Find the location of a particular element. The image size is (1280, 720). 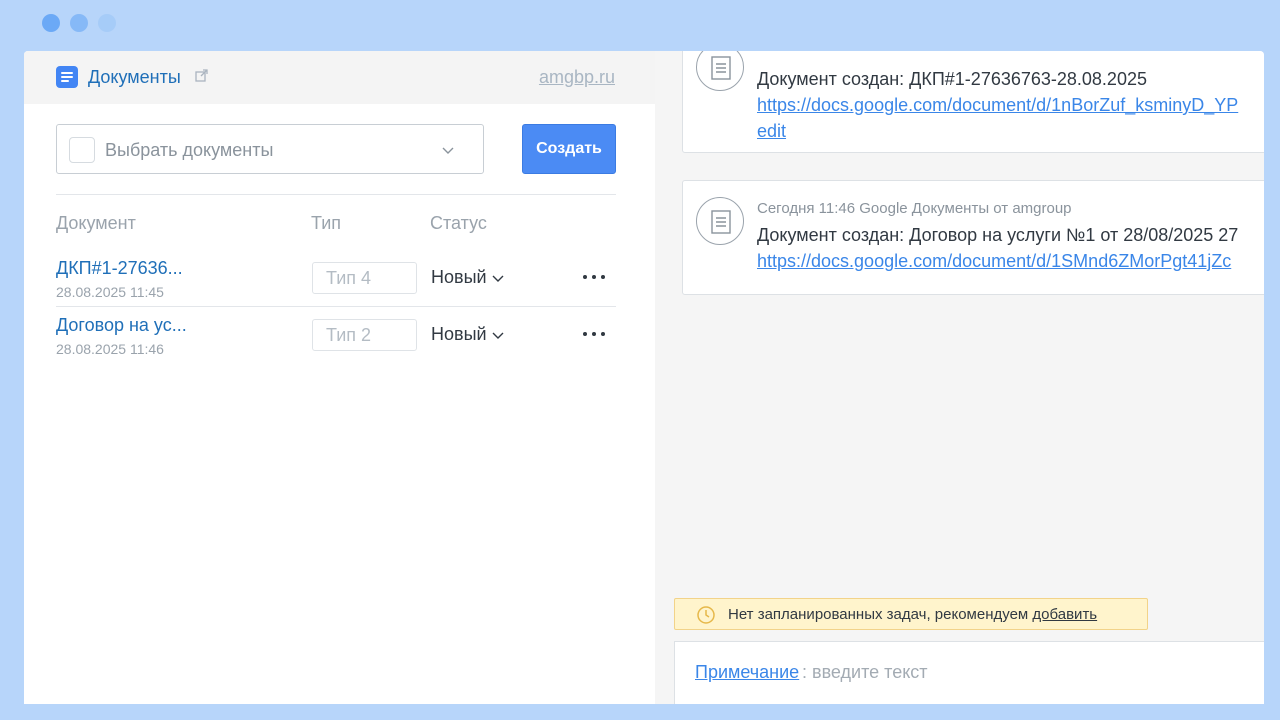

external-link-icon is located at coordinates (201, 75).